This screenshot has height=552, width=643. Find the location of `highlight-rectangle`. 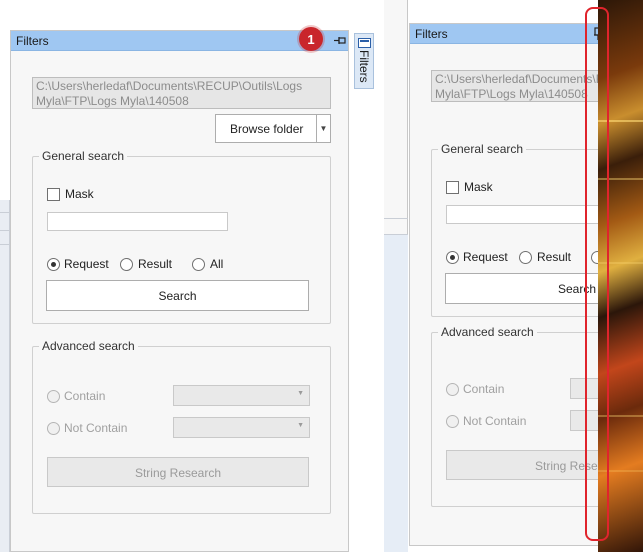

highlight-rectangle is located at coordinates (597, 274).